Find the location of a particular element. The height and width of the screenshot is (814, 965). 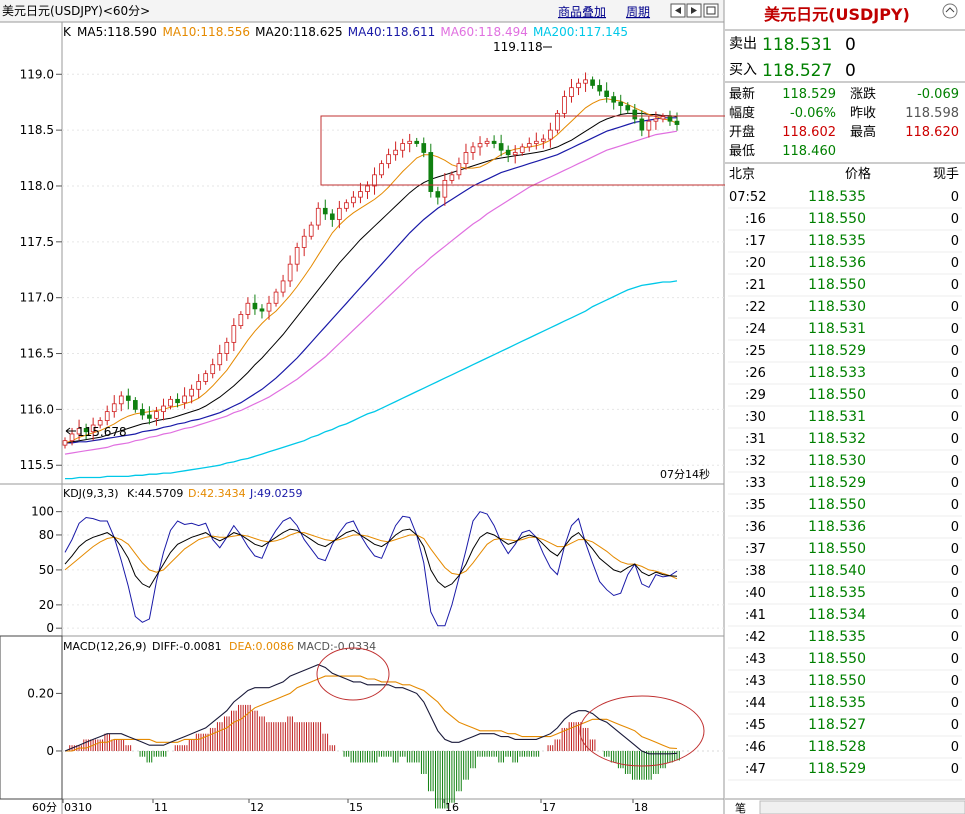

macd-y-tick-label: 0.20 is located at coordinates (40, 693).